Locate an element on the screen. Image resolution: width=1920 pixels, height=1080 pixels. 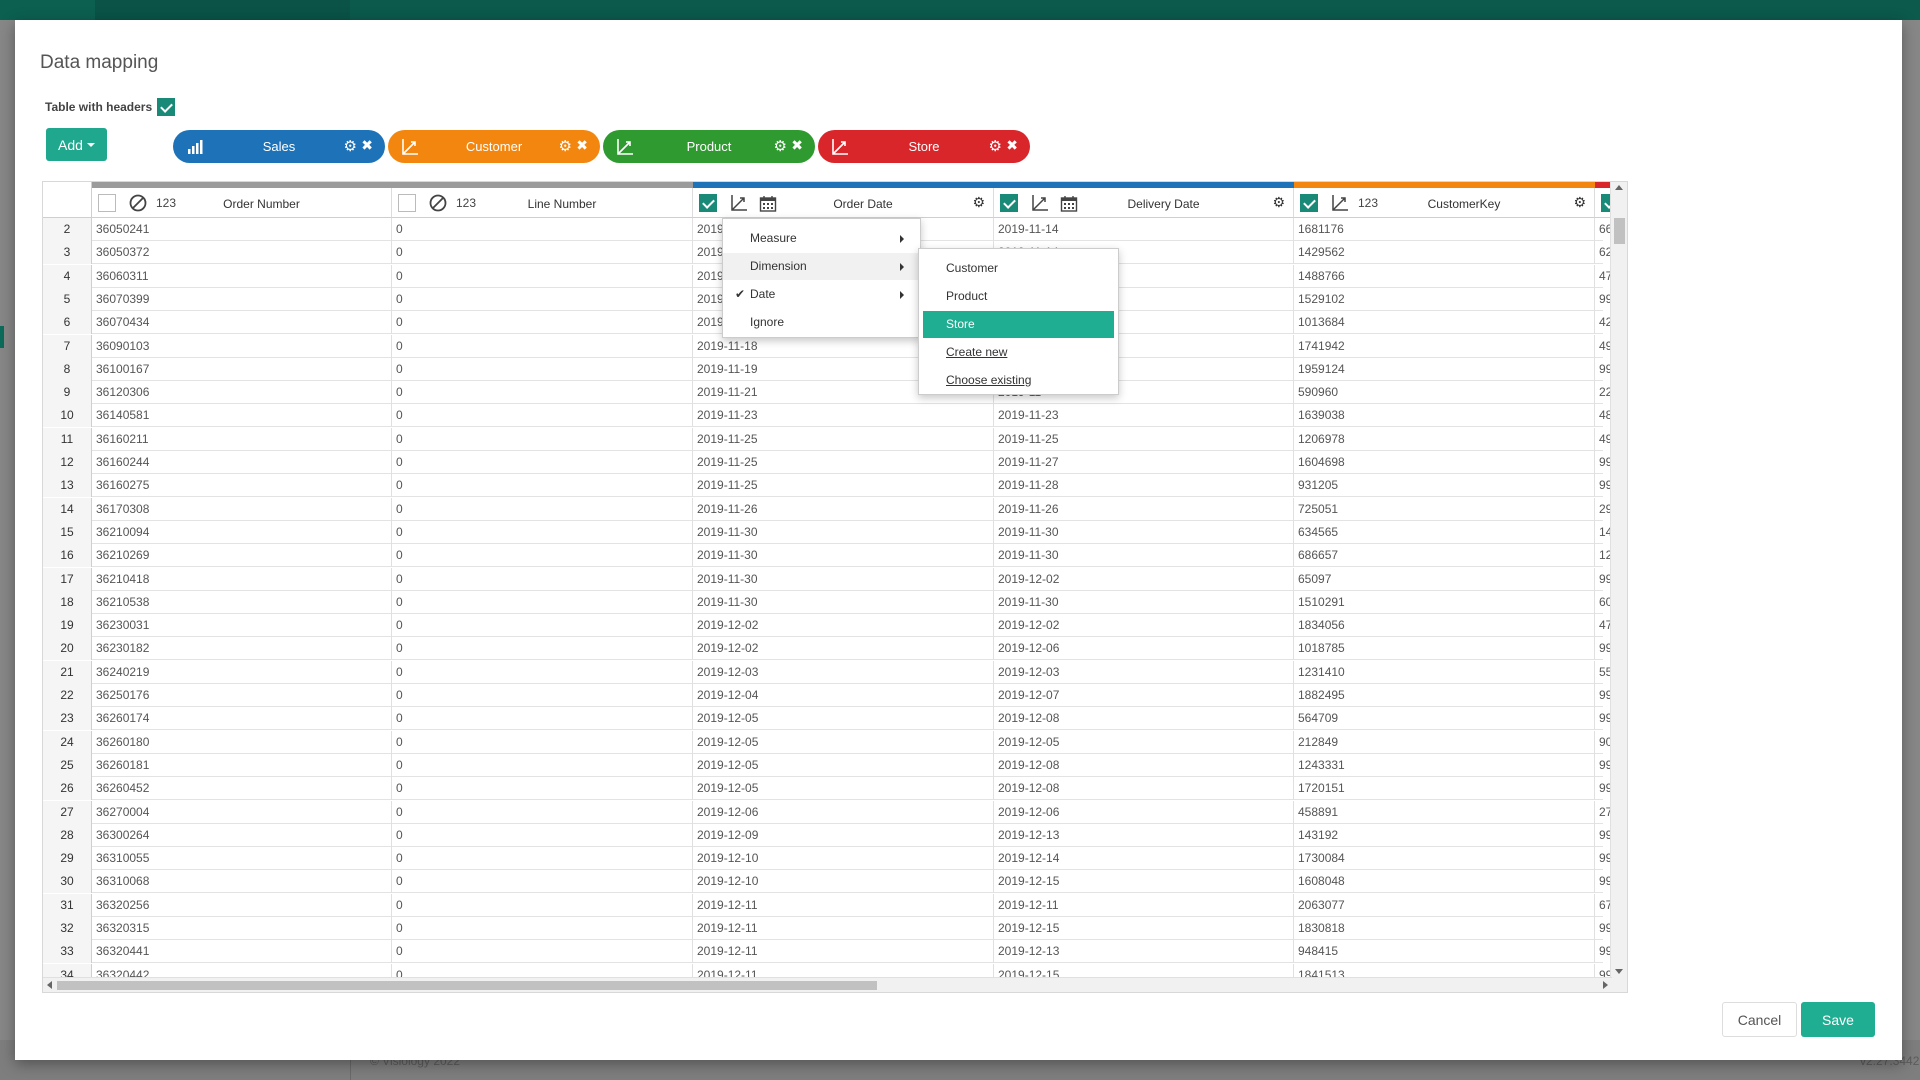
column-header: 123 CustomerKey ⚙ is located at coordinates (1444, 203).